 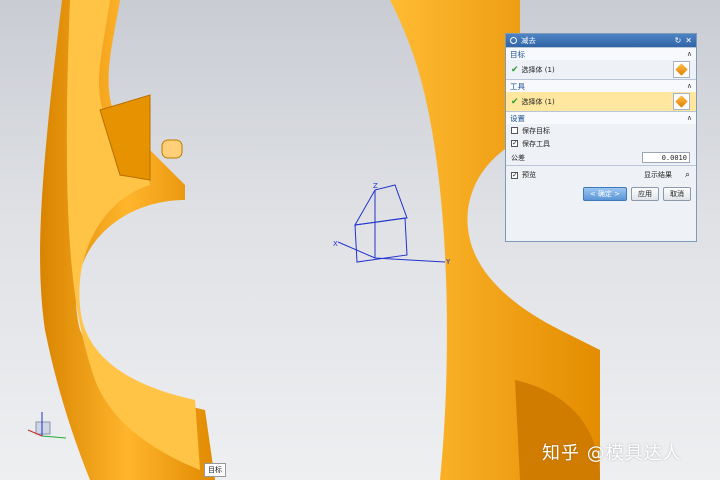 I want to click on preview-label: 预览, so click(x=529, y=175).